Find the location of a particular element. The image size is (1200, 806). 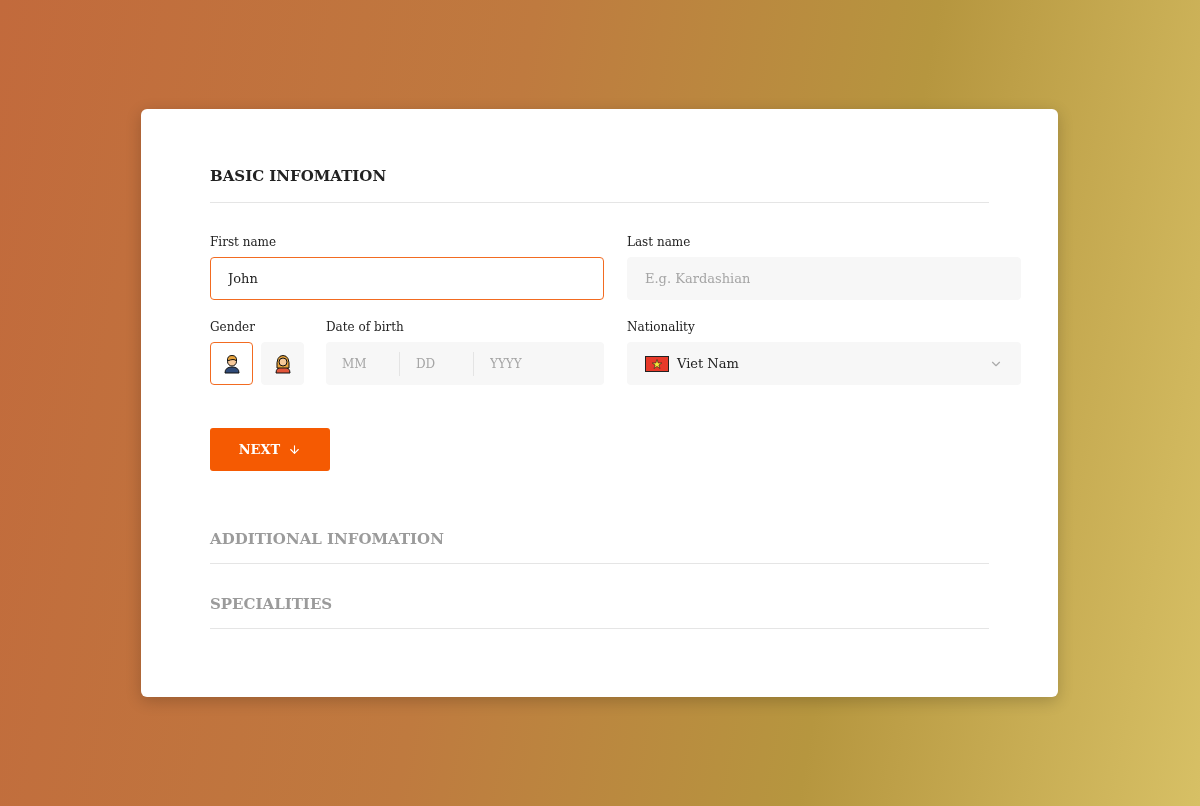

woman-avatar-icon is located at coordinates (282, 363).